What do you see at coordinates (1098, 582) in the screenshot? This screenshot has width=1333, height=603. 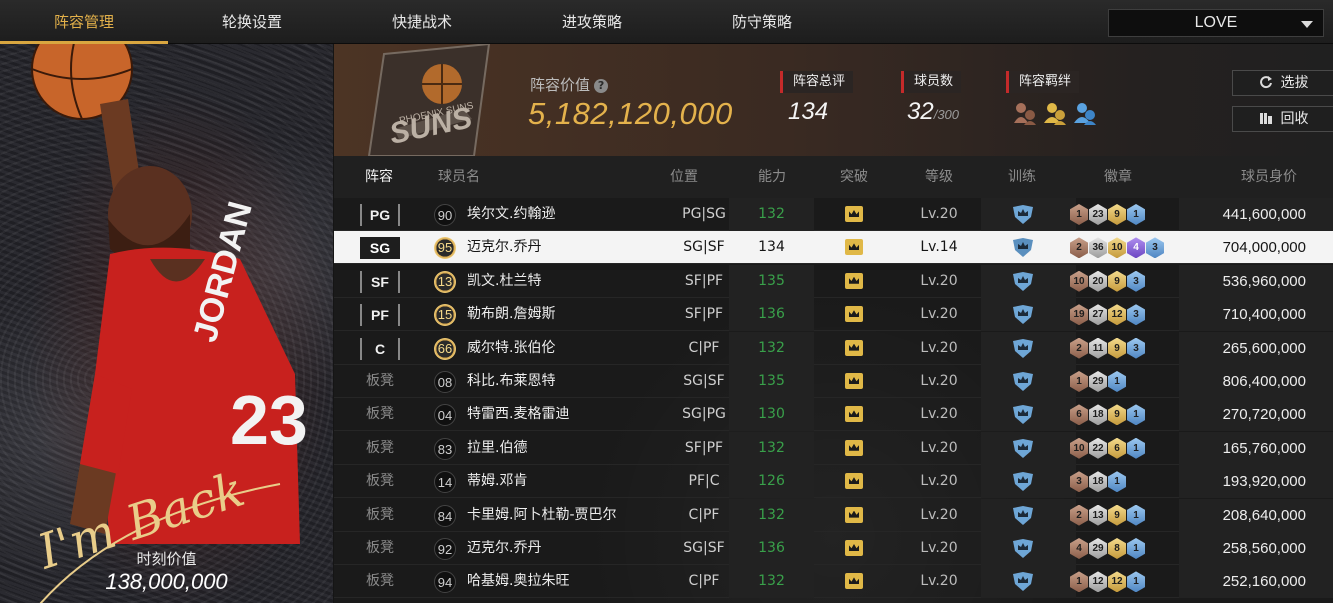 I see `badge-silver-icon: 12` at bounding box center [1098, 582].